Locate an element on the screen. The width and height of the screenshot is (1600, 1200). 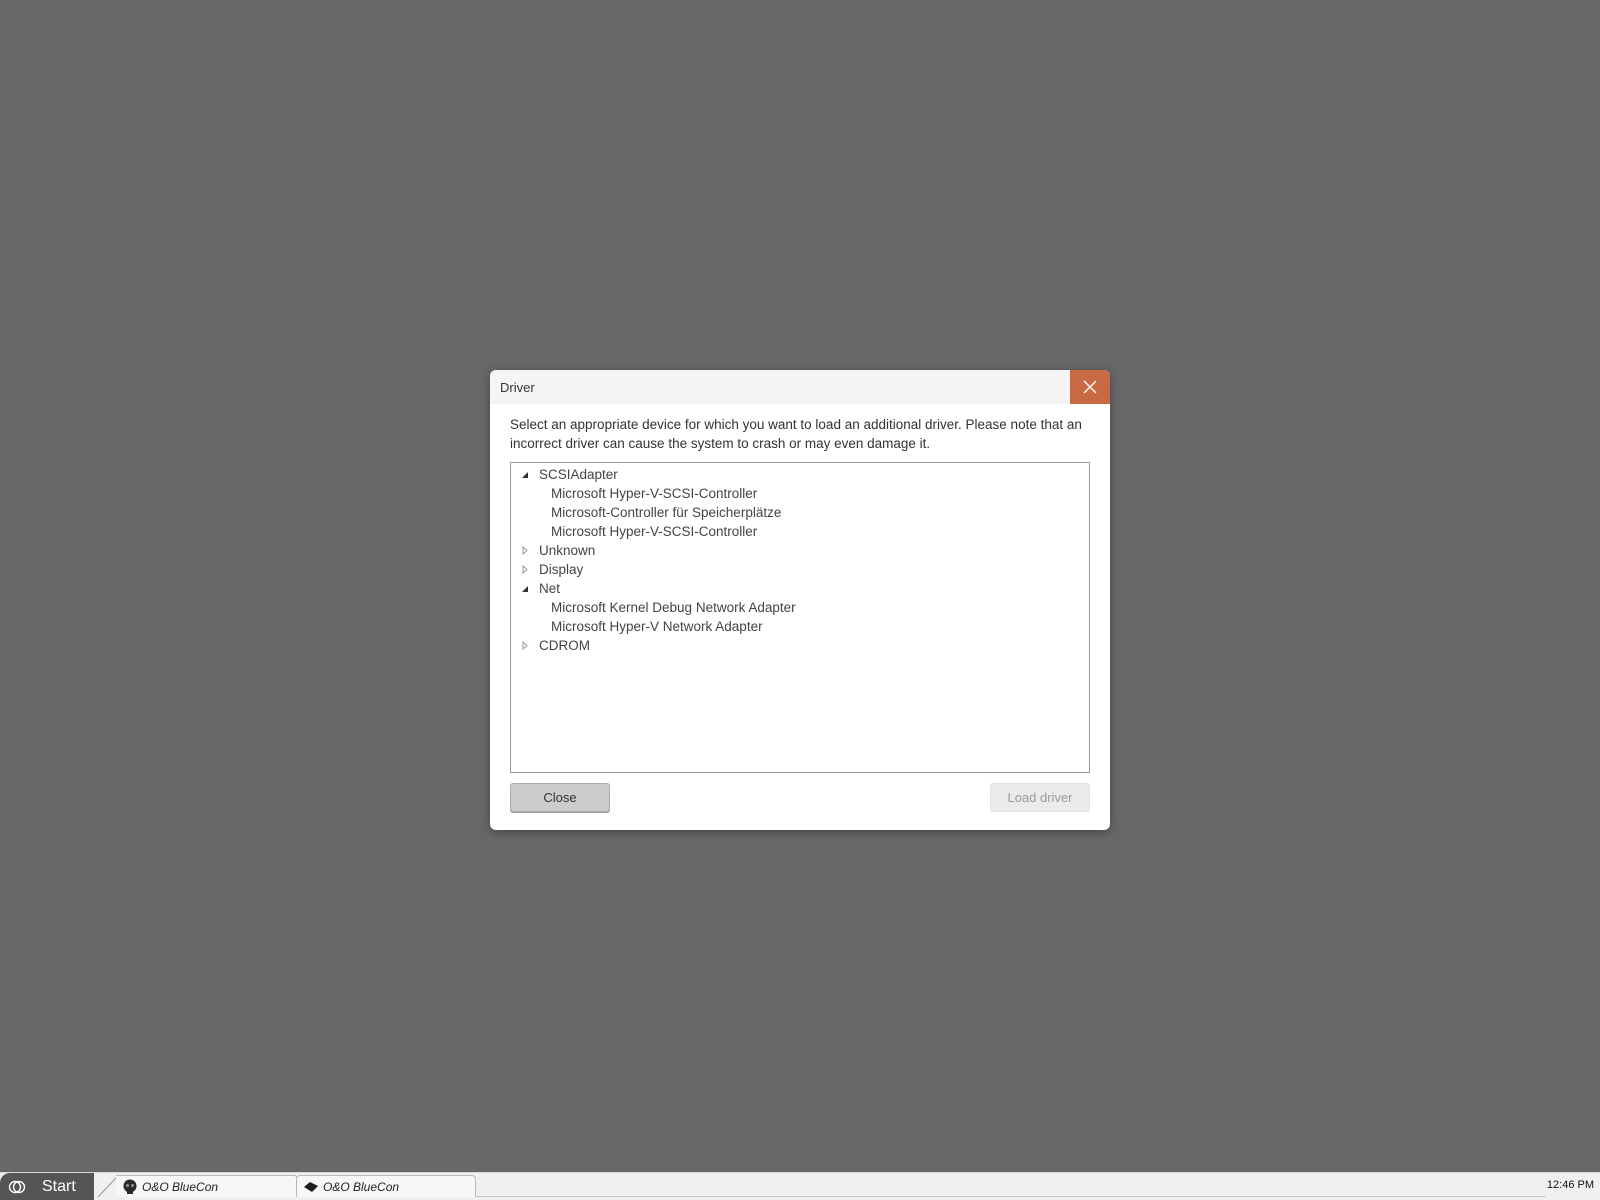
tree-category-label: Net is located at coordinates (550, 588).